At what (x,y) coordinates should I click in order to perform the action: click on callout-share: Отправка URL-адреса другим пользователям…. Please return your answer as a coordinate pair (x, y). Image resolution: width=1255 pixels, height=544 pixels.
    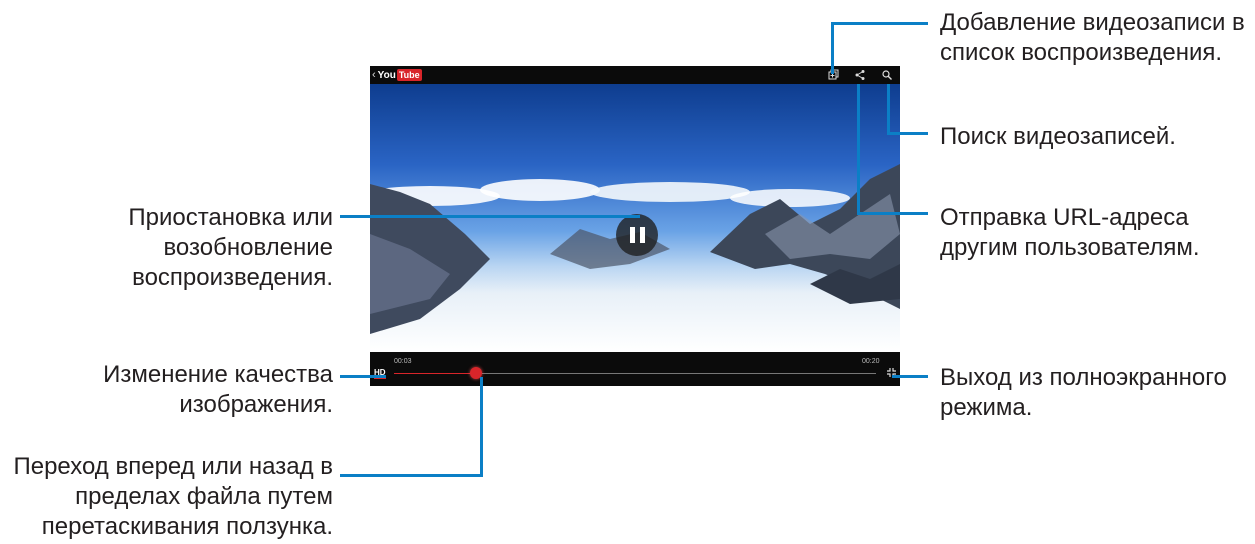
    Looking at the image, I should click on (1070, 232).